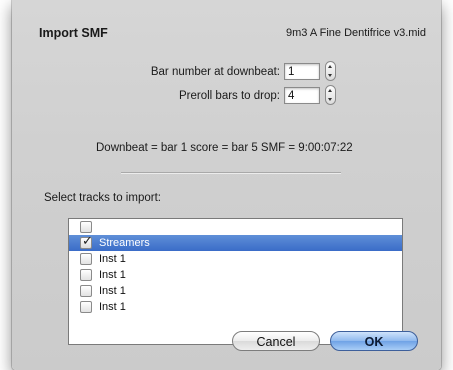 Image resolution: width=453 pixels, height=370 pixels. Describe the element at coordinates (215, 72) in the screenshot. I see `bar-number-label: Bar number at downbeat:` at that location.